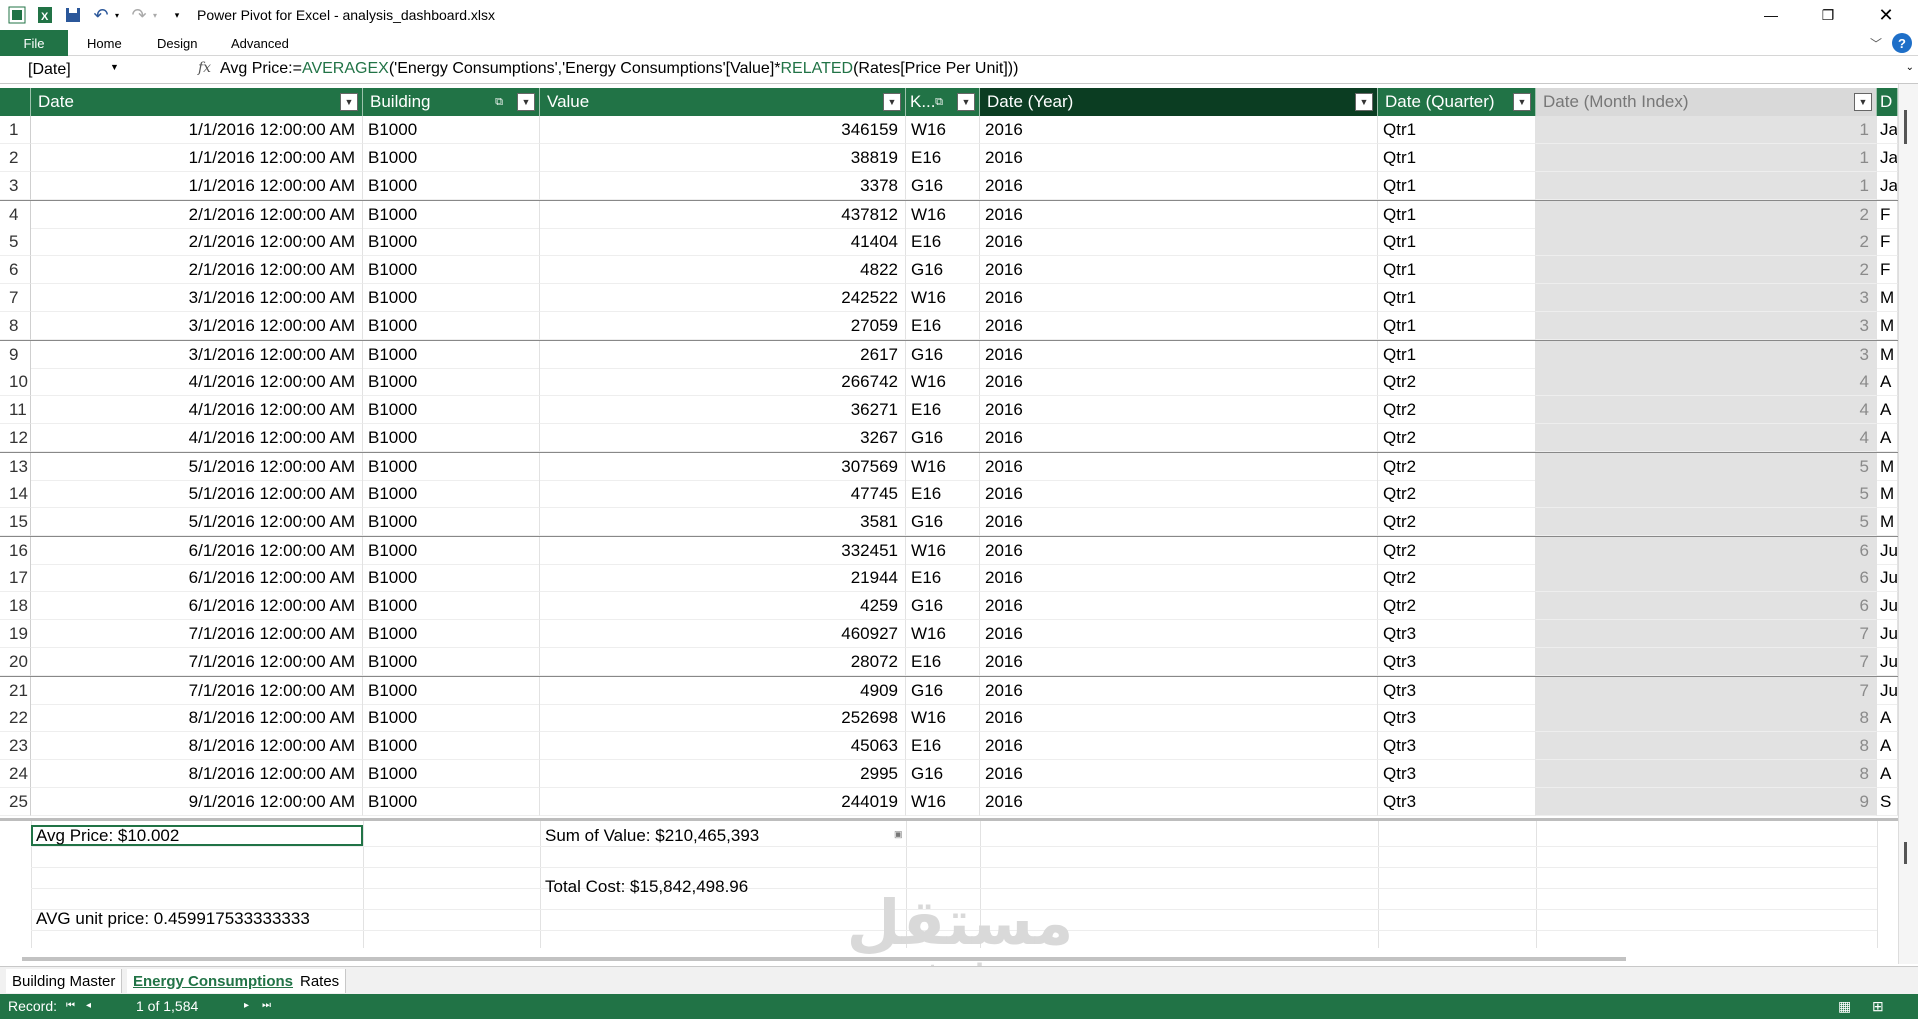  I want to click on avg-price-measure: Avg Price: $10.002, so click(107, 836).